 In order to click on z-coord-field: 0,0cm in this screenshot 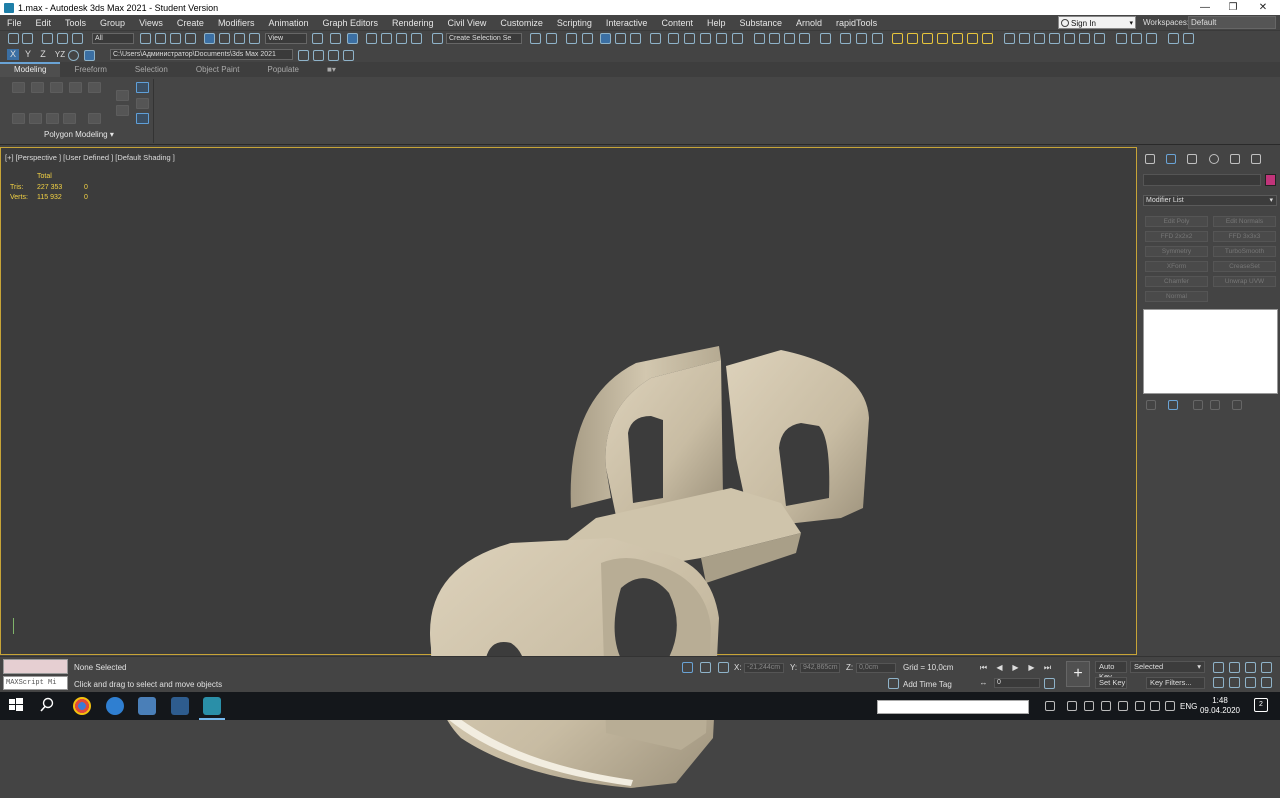, I will do `click(876, 668)`.